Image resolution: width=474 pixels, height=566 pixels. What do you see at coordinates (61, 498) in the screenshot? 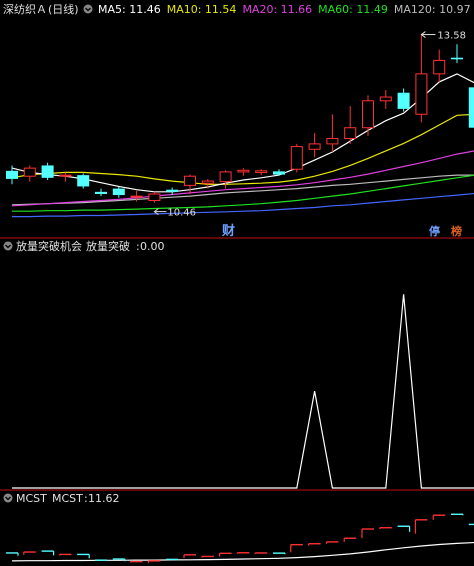
I see `indicator2-header: MCST MCST : 11.62` at bounding box center [61, 498].